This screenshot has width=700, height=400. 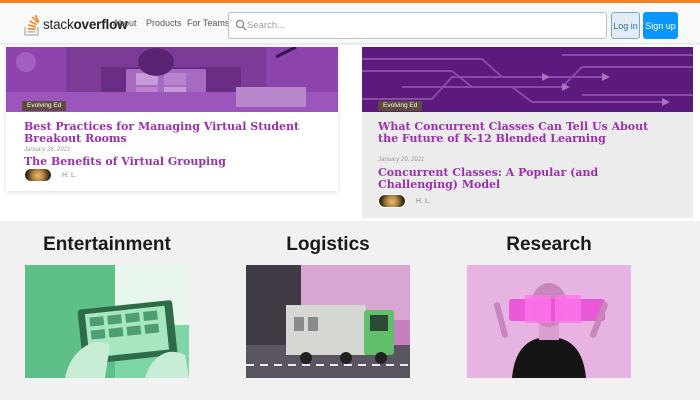 What do you see at coordinates (32, 25) in the screenshot?
I see `stack-logo-icon` at bounding box center [32, 25].